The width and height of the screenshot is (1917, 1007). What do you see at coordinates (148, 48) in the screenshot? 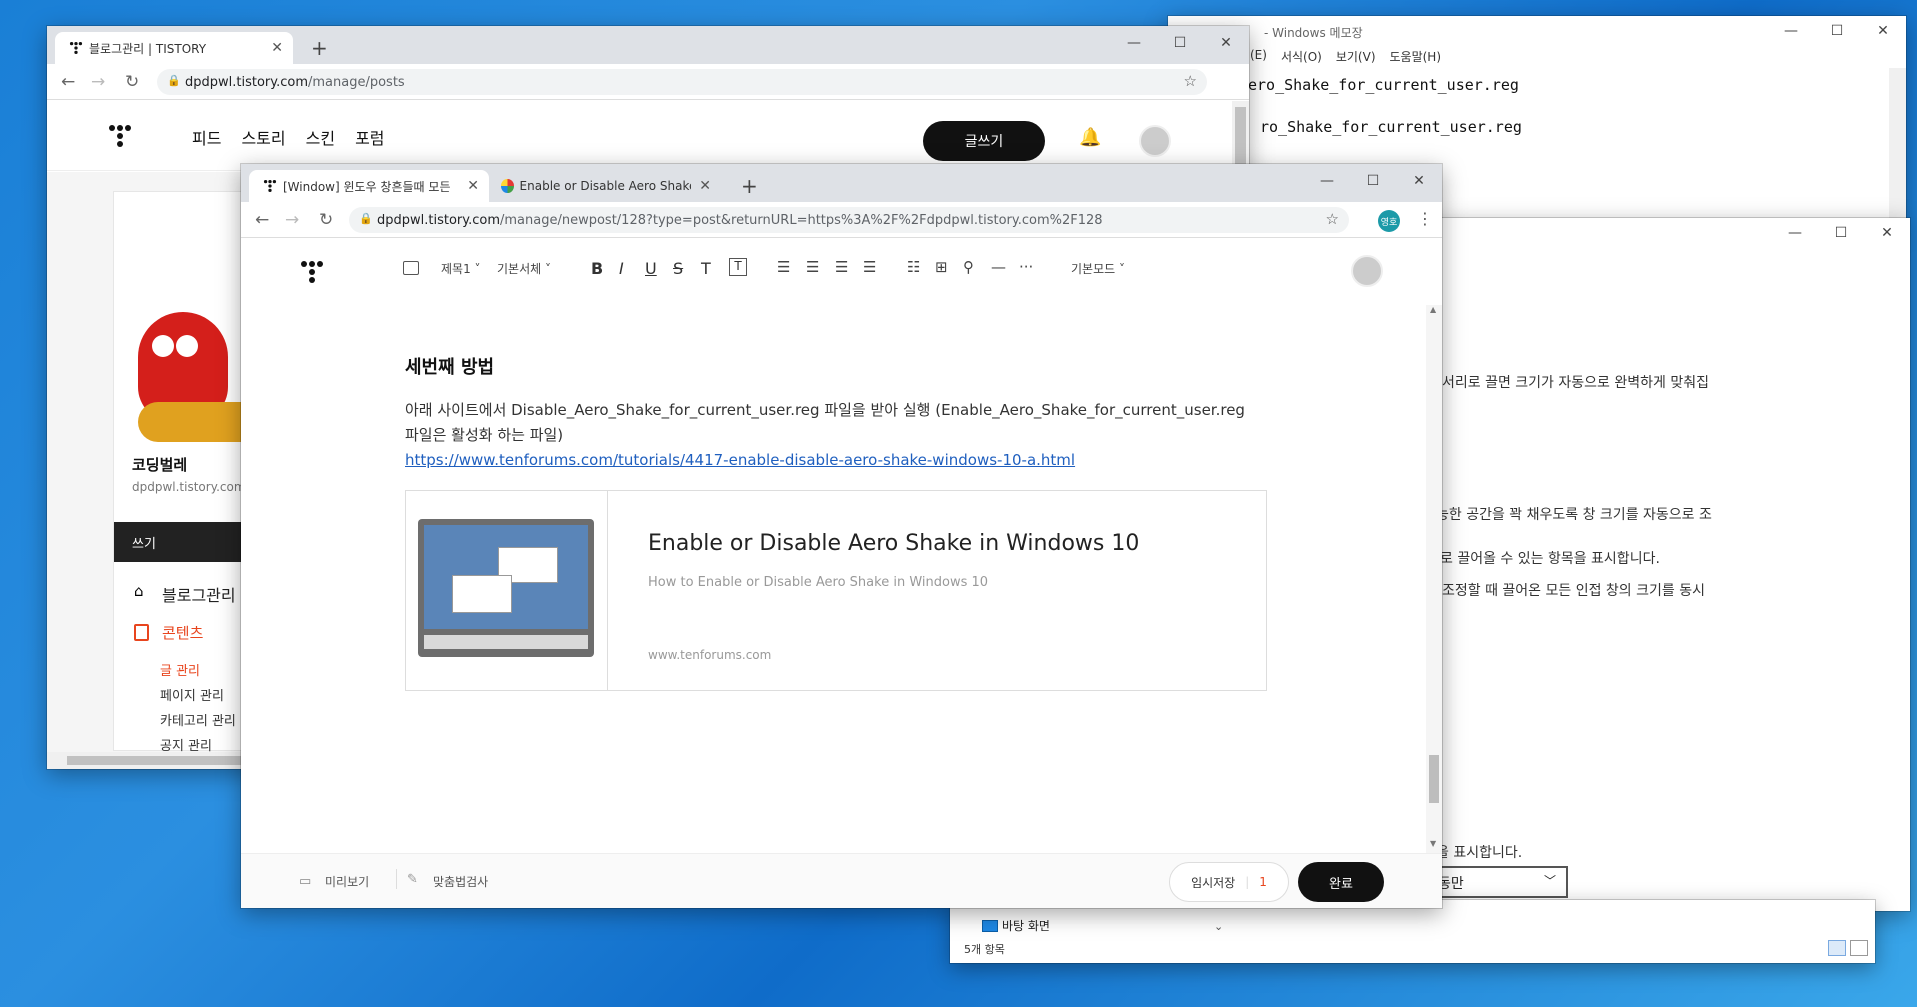
I see `tab-title: 블로그관리 | TISTORY` at bounding box center [148, 48].